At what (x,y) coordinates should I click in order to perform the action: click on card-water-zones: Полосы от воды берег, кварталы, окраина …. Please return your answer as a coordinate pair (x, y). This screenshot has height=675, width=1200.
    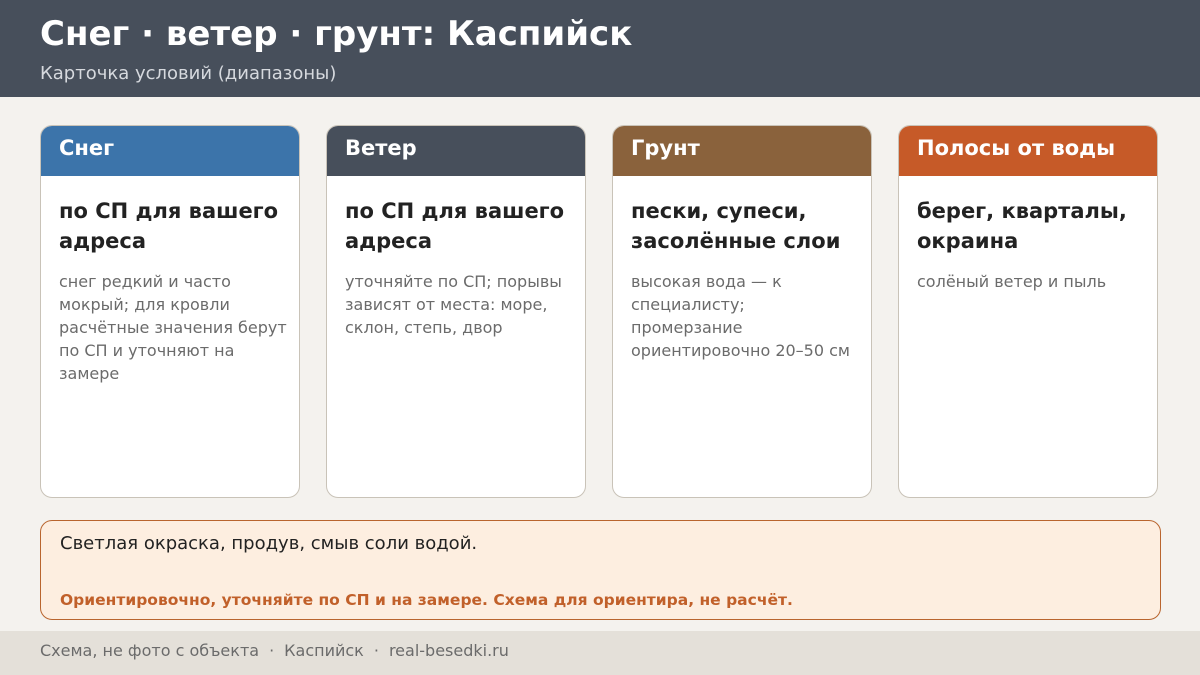
    Looking at the image, I should click on (1028, 311).